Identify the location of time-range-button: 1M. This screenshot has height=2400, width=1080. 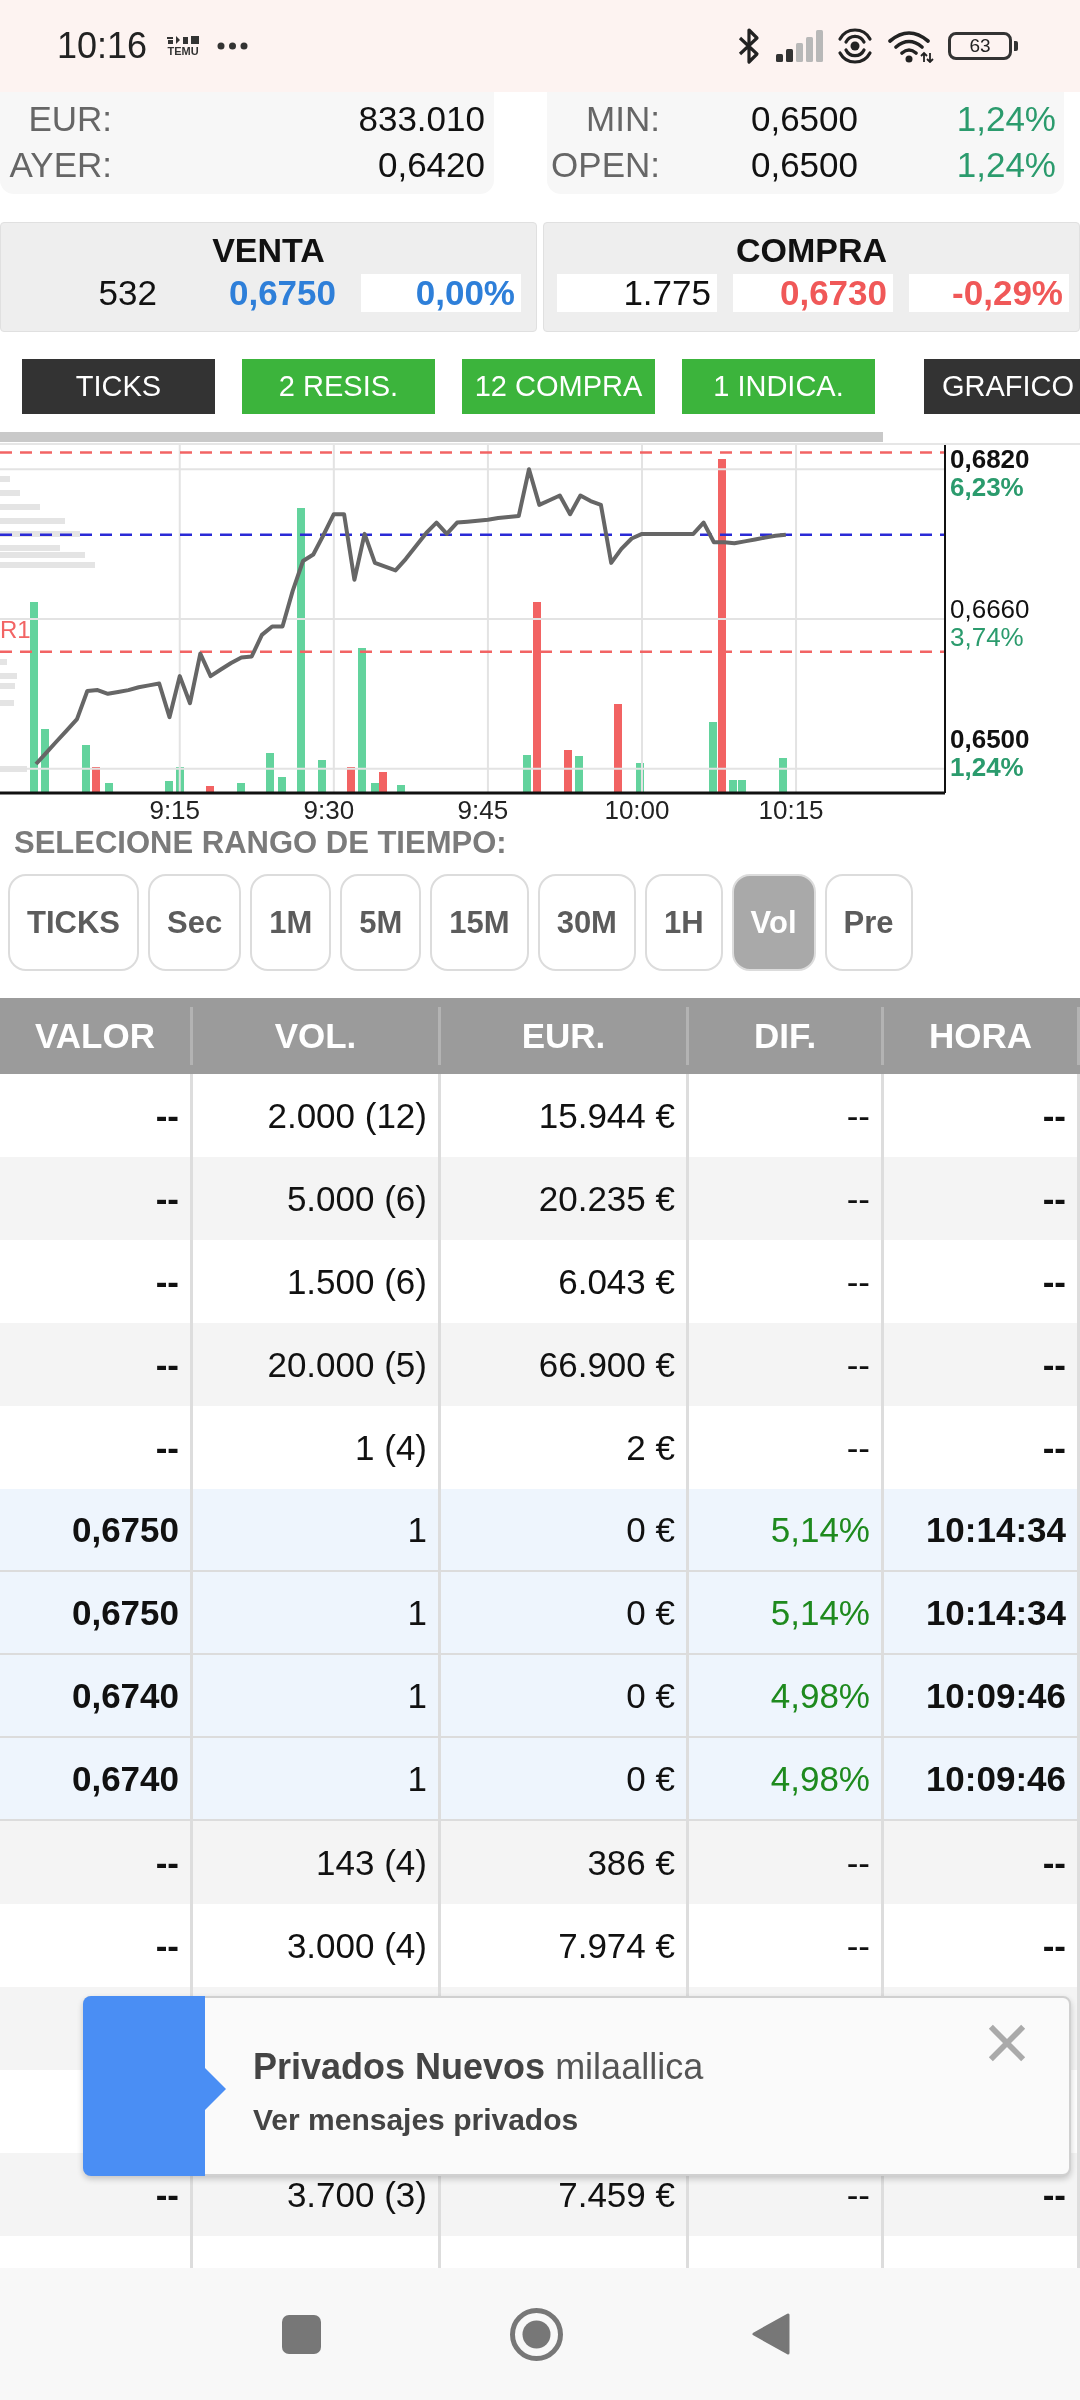
(291, 922).